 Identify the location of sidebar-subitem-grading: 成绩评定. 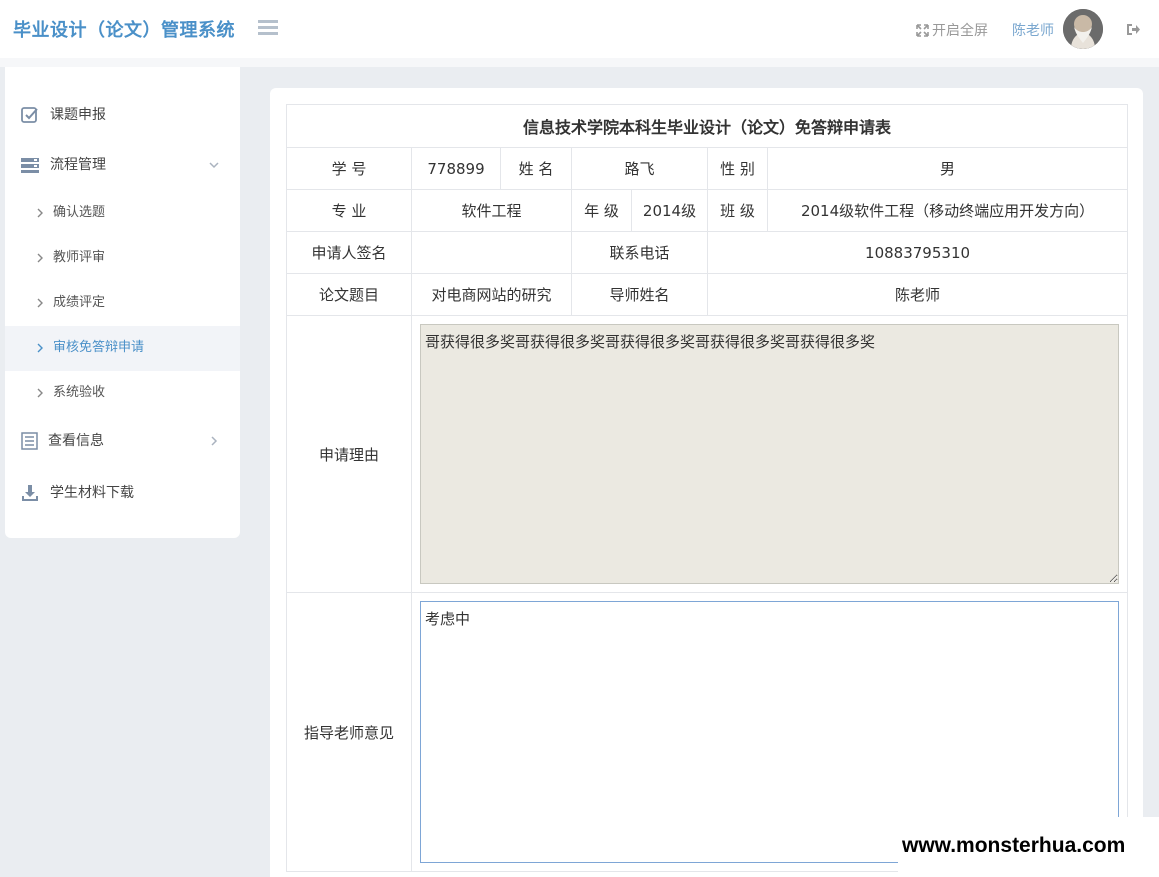
(122, 303).